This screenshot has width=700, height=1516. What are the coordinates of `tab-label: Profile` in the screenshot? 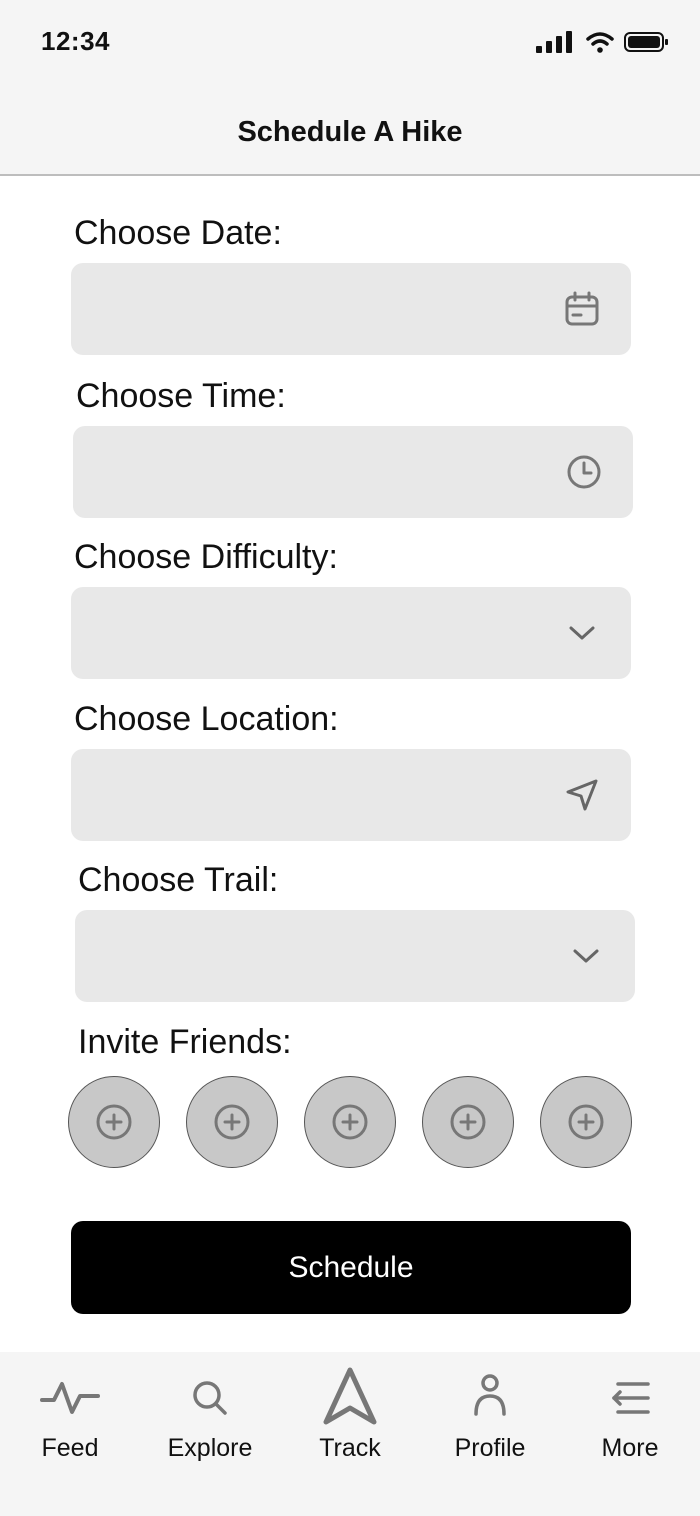 It's located at (490, 1448).